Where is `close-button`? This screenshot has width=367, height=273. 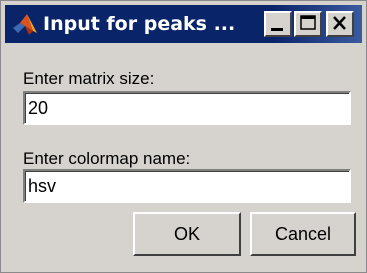 close-button is located at coordinates (340, 24).